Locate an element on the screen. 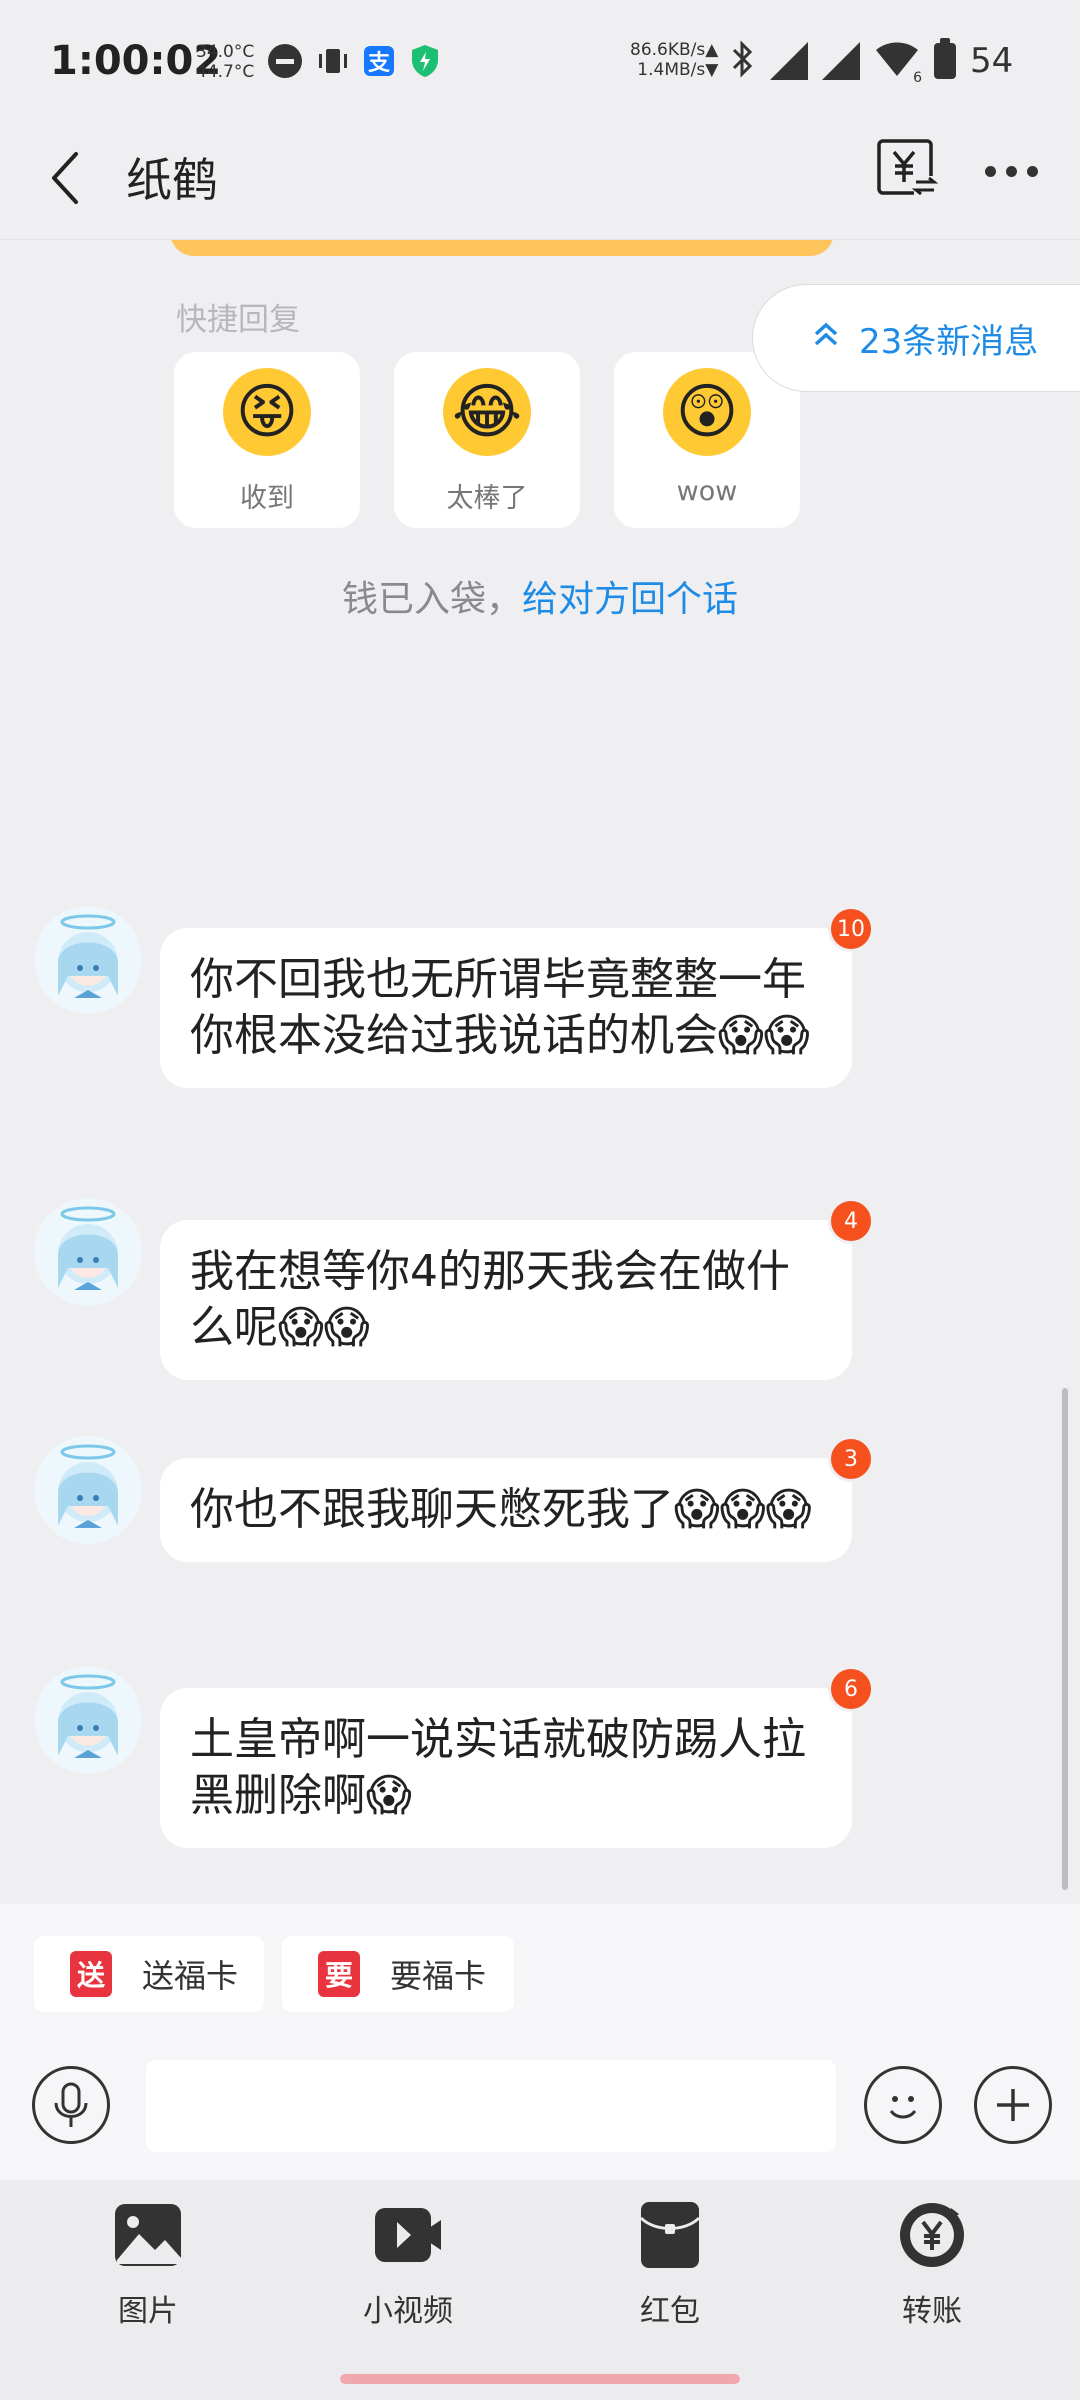  quick-reply-received: 😝 收到 is located at coordinates (267, 440).